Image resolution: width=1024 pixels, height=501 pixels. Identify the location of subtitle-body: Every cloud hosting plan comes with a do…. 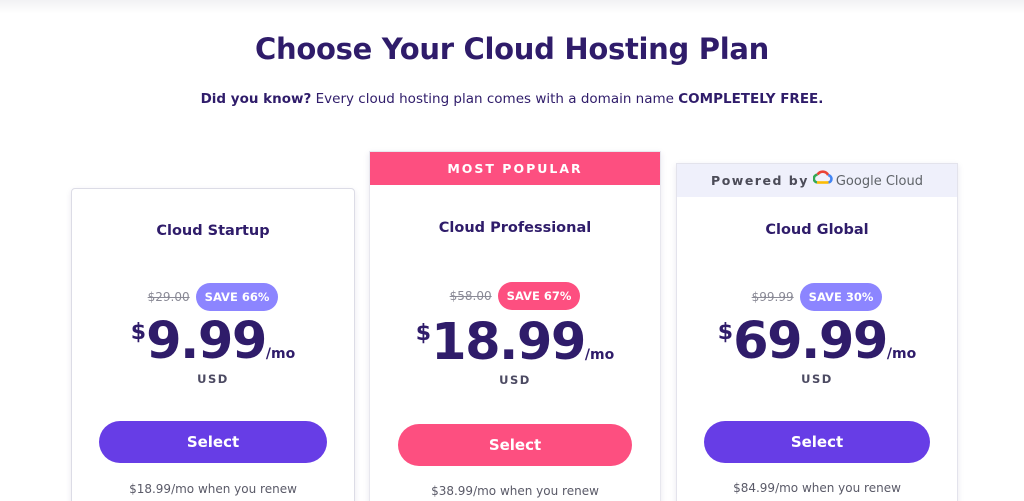
(495, 99).